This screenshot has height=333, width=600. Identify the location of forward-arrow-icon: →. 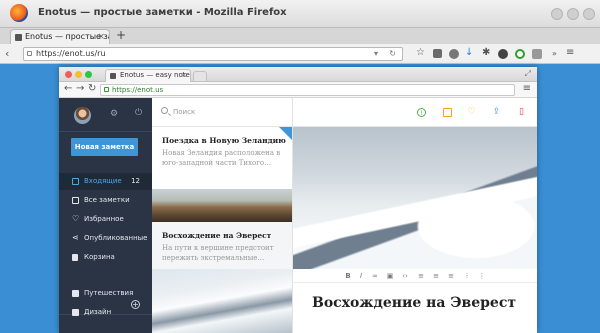
(80, 88).